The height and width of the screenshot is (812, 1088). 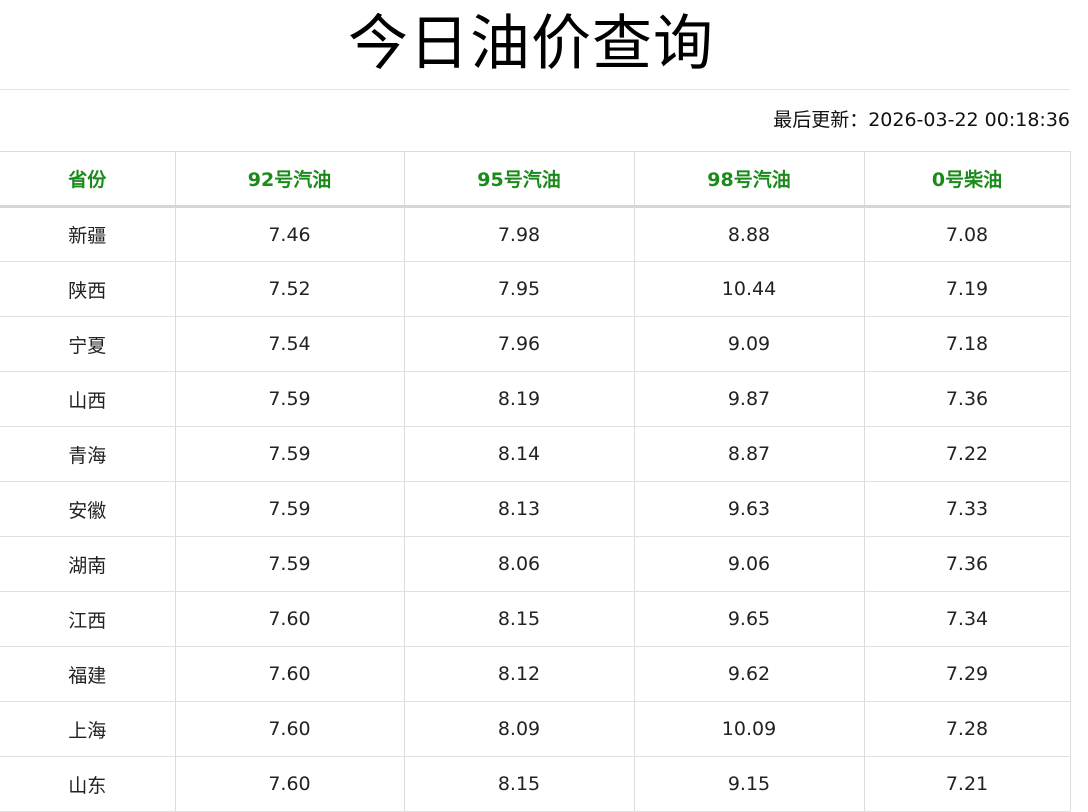 I want to click on cell-gasoline-95: 7.98, so click(x=519, y=234).